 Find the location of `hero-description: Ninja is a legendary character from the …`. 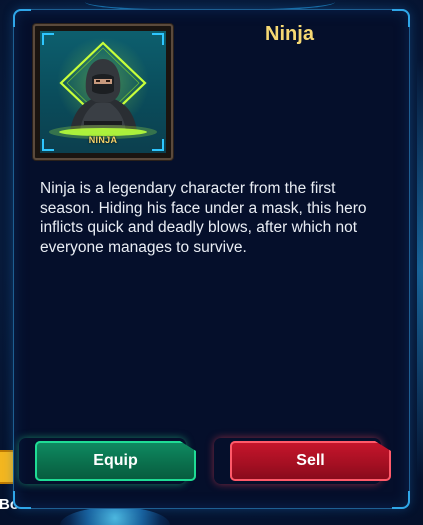

hero-description: Ninja is a legendary character from the … is located at coordinates (203, 218).